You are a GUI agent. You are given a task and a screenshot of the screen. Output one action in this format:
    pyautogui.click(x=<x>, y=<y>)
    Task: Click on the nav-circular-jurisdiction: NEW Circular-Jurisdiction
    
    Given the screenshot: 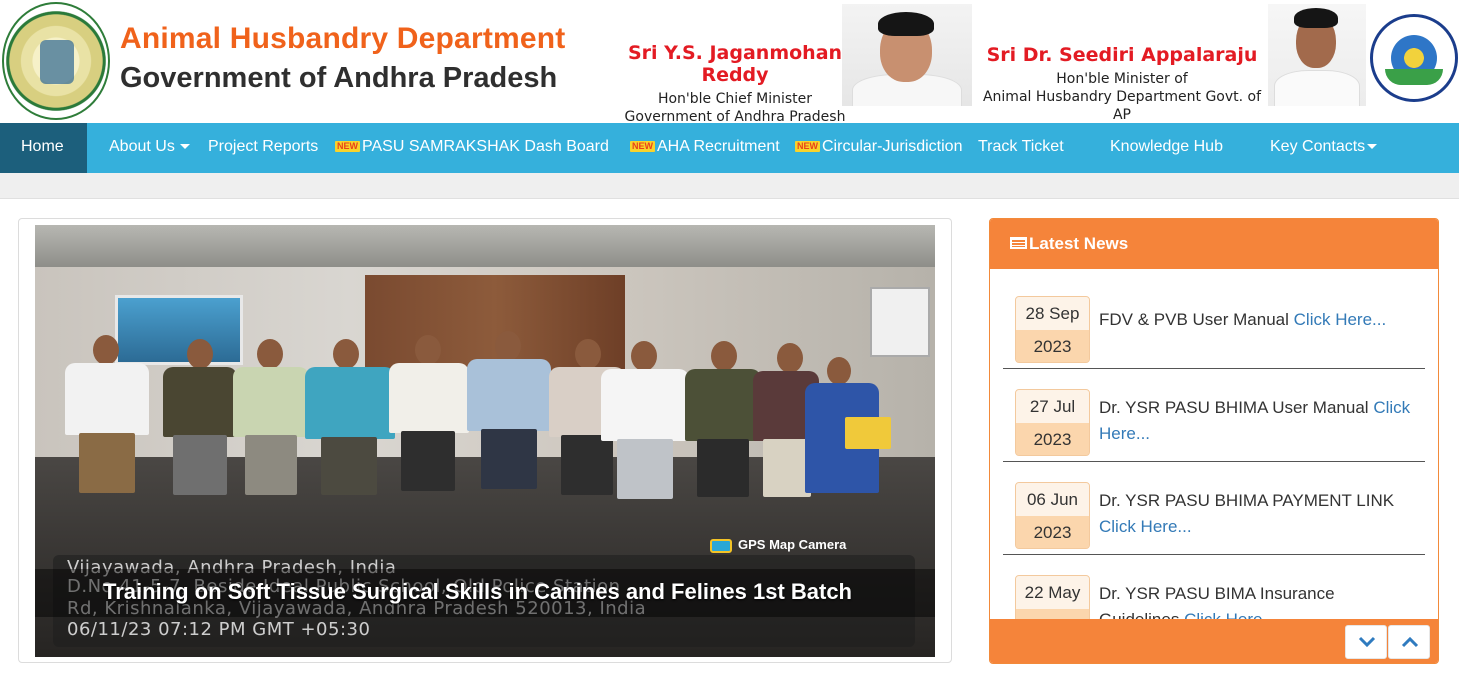 What is the action you would take?
    pyautogui.click(x=878, y=148)
    